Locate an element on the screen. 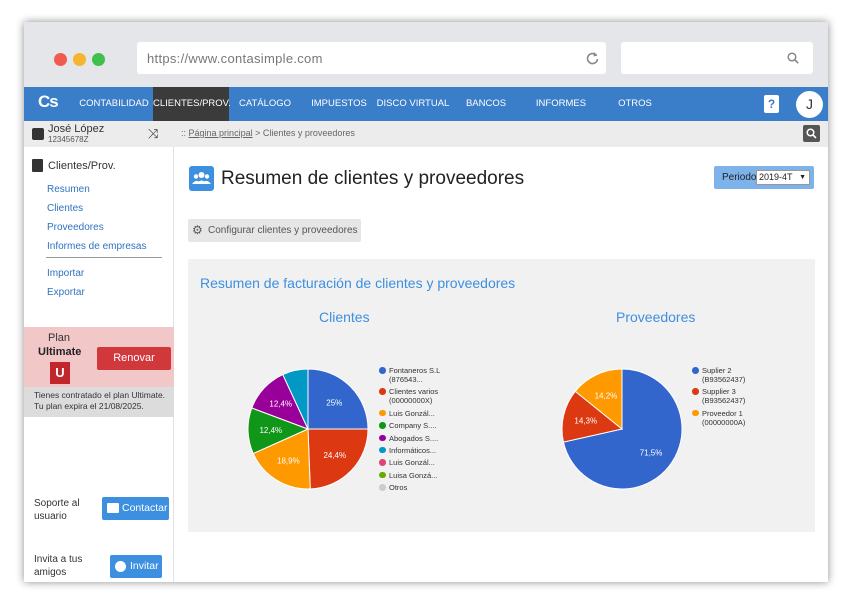  configure-button: ⚙ Configurar clientes y proveedores is located at coordinates (274, 230).